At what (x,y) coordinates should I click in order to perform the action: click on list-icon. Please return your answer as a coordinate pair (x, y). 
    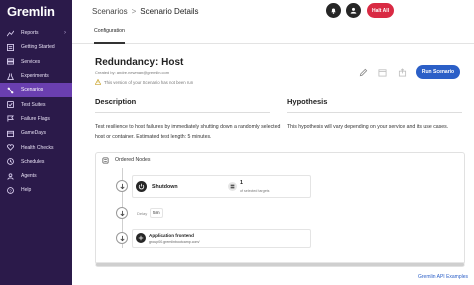
    Looking at the image, I should click on (10, 47).